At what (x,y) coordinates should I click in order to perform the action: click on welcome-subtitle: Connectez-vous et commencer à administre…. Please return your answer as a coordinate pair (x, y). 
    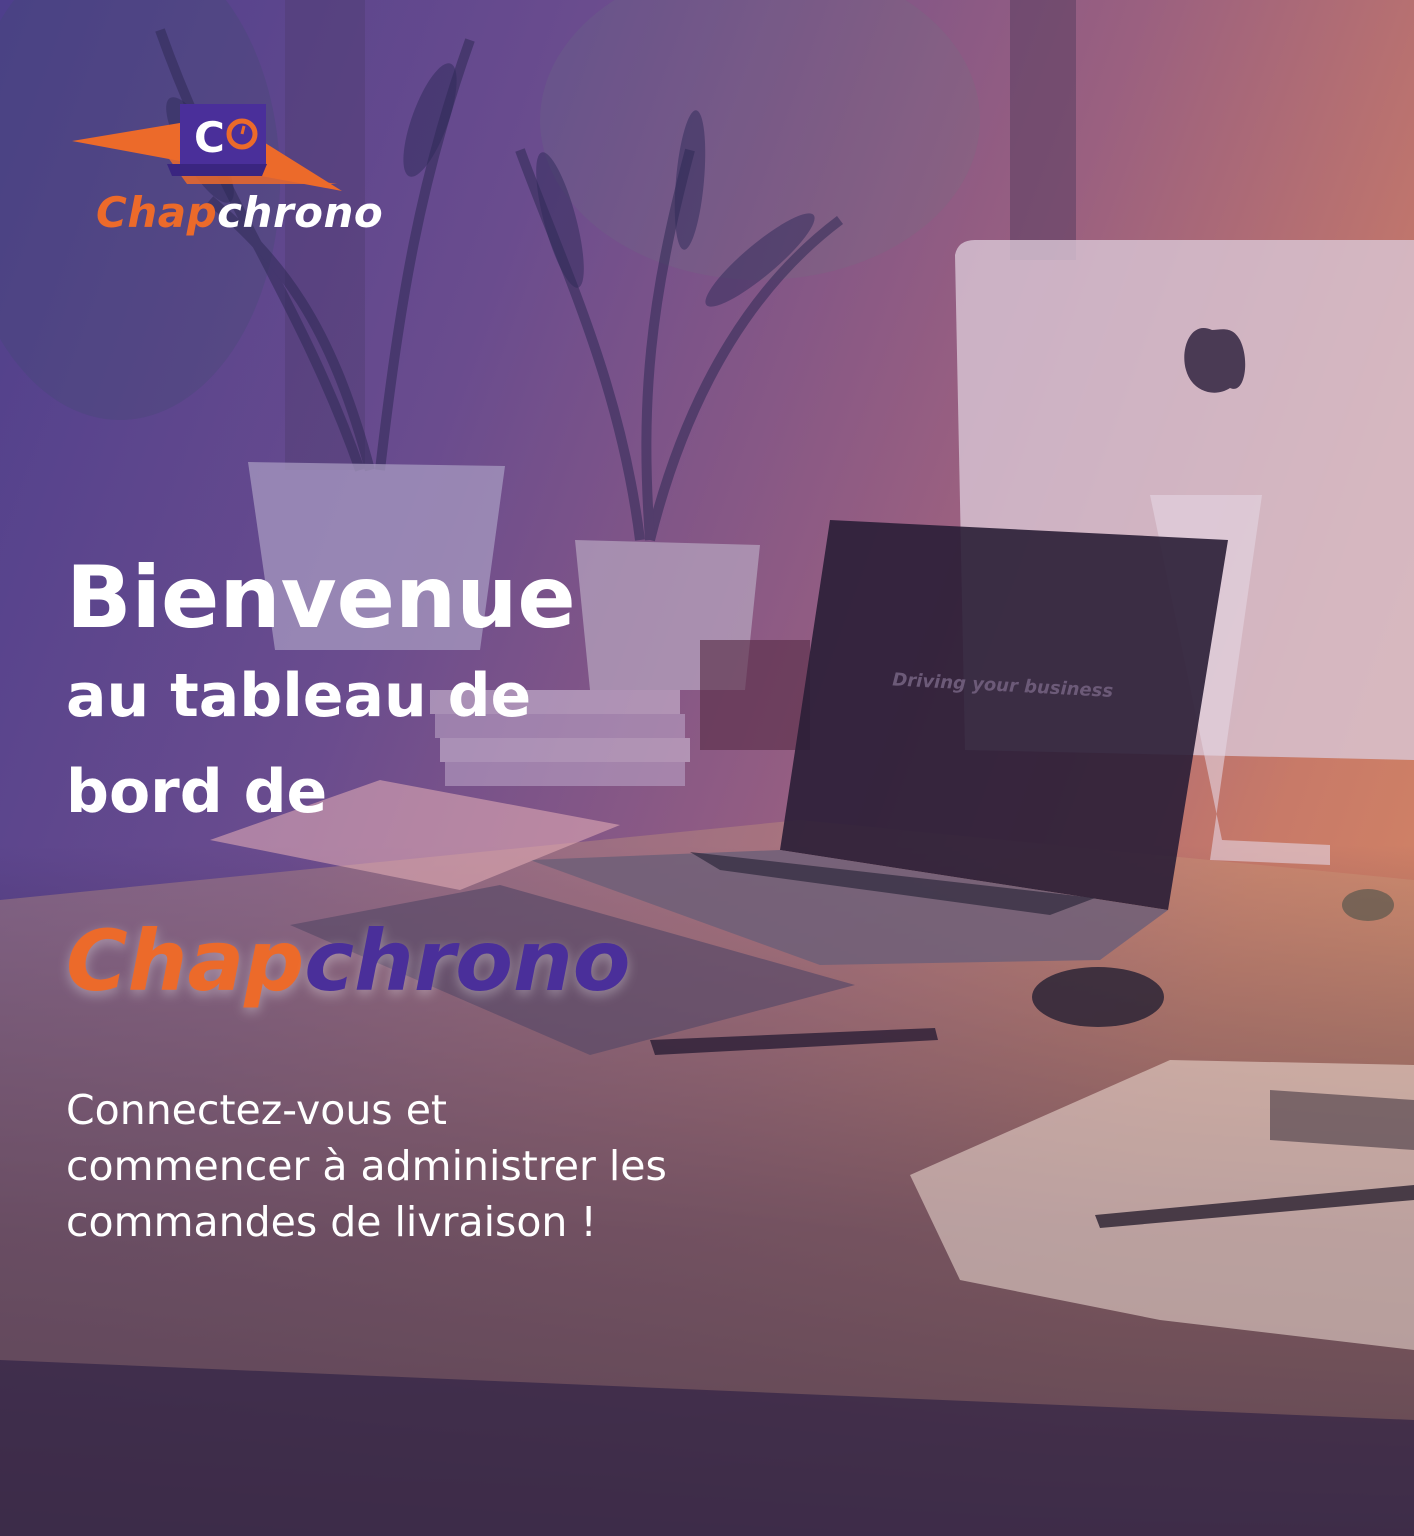
    Looking at the image, I should click on (426, 1166).